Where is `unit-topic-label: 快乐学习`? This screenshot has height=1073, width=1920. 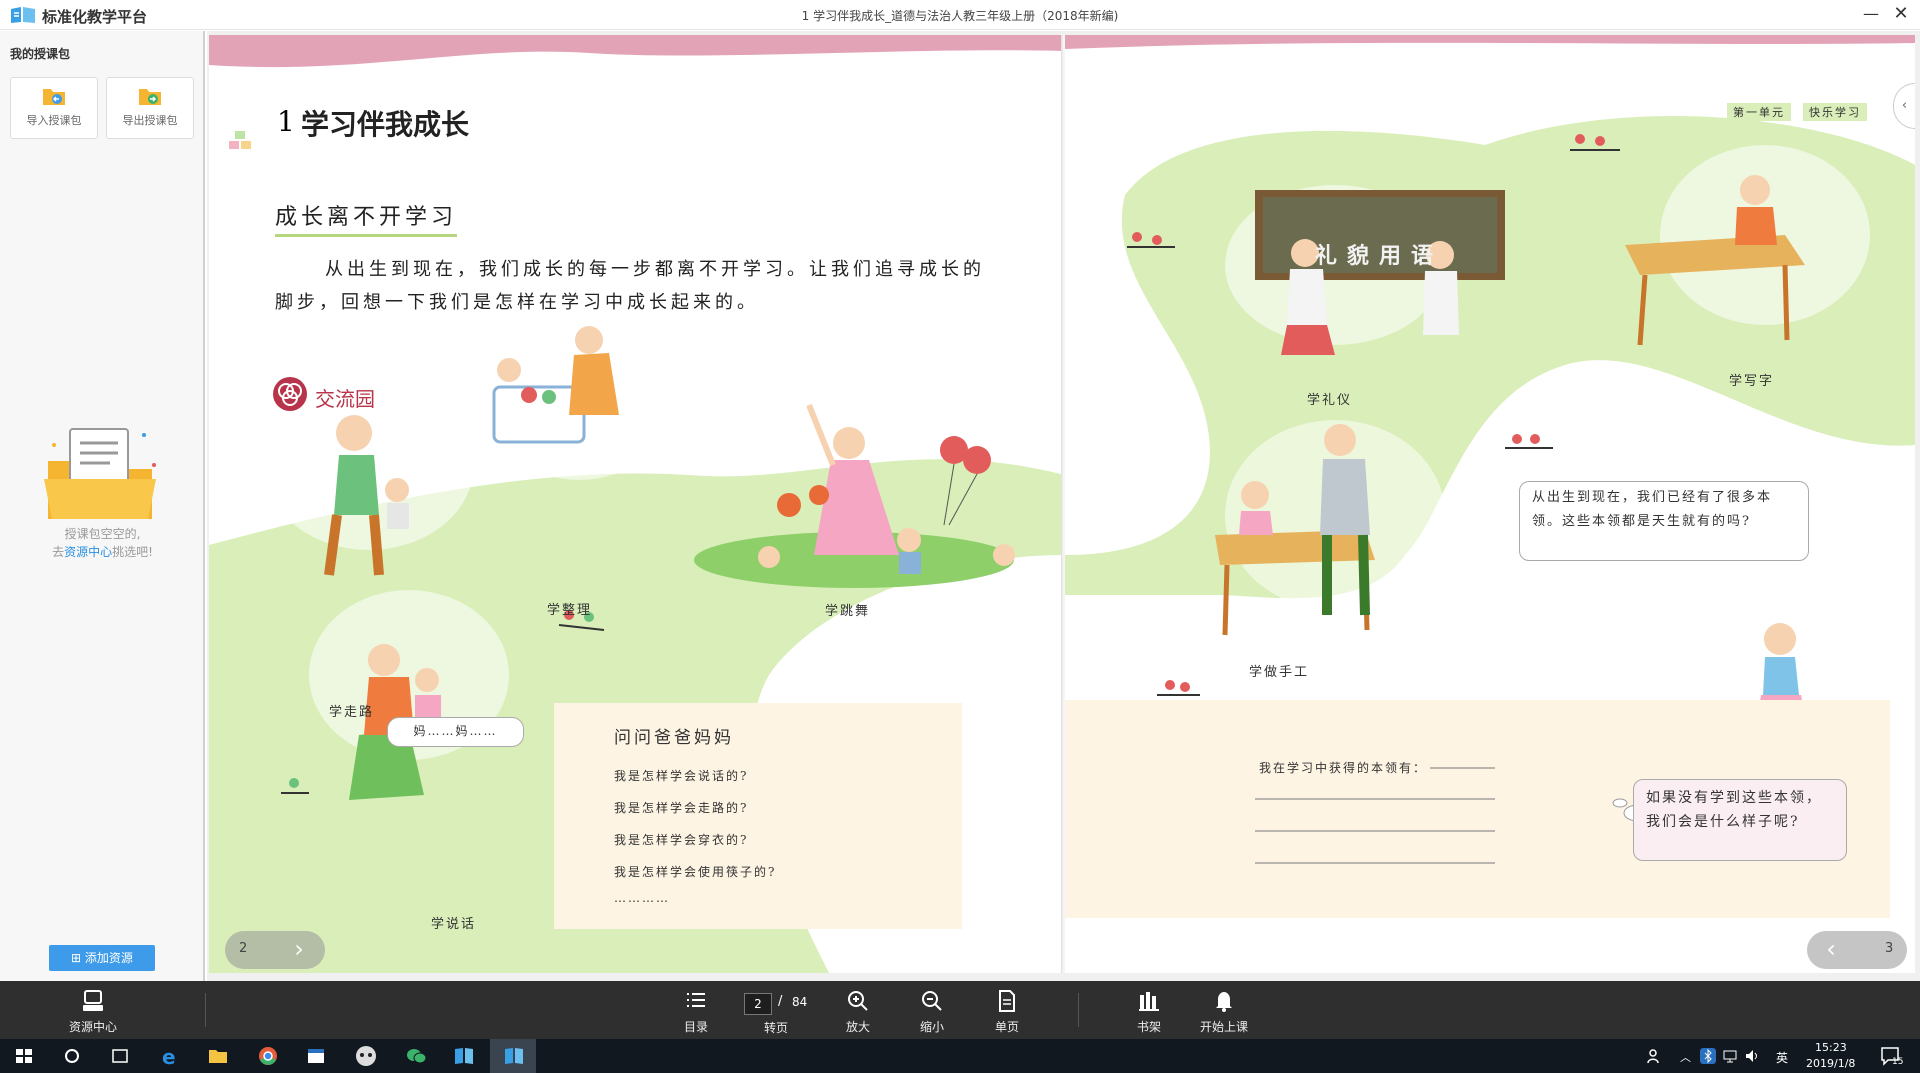
unit-topic-label: 快乐学习 is located at coordinates (1835, 112).